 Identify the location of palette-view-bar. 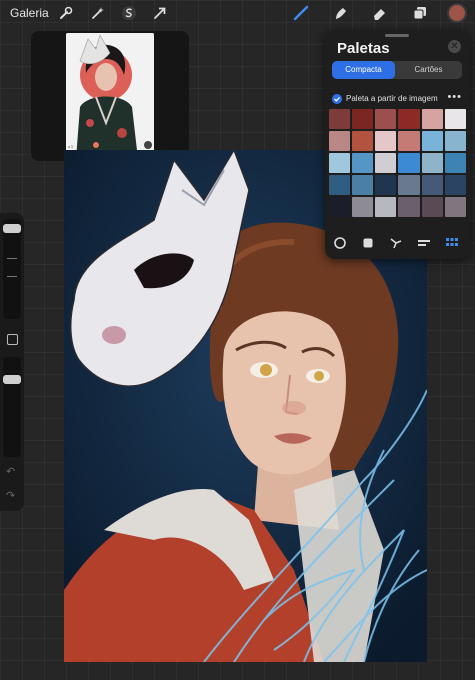
(397, 243).